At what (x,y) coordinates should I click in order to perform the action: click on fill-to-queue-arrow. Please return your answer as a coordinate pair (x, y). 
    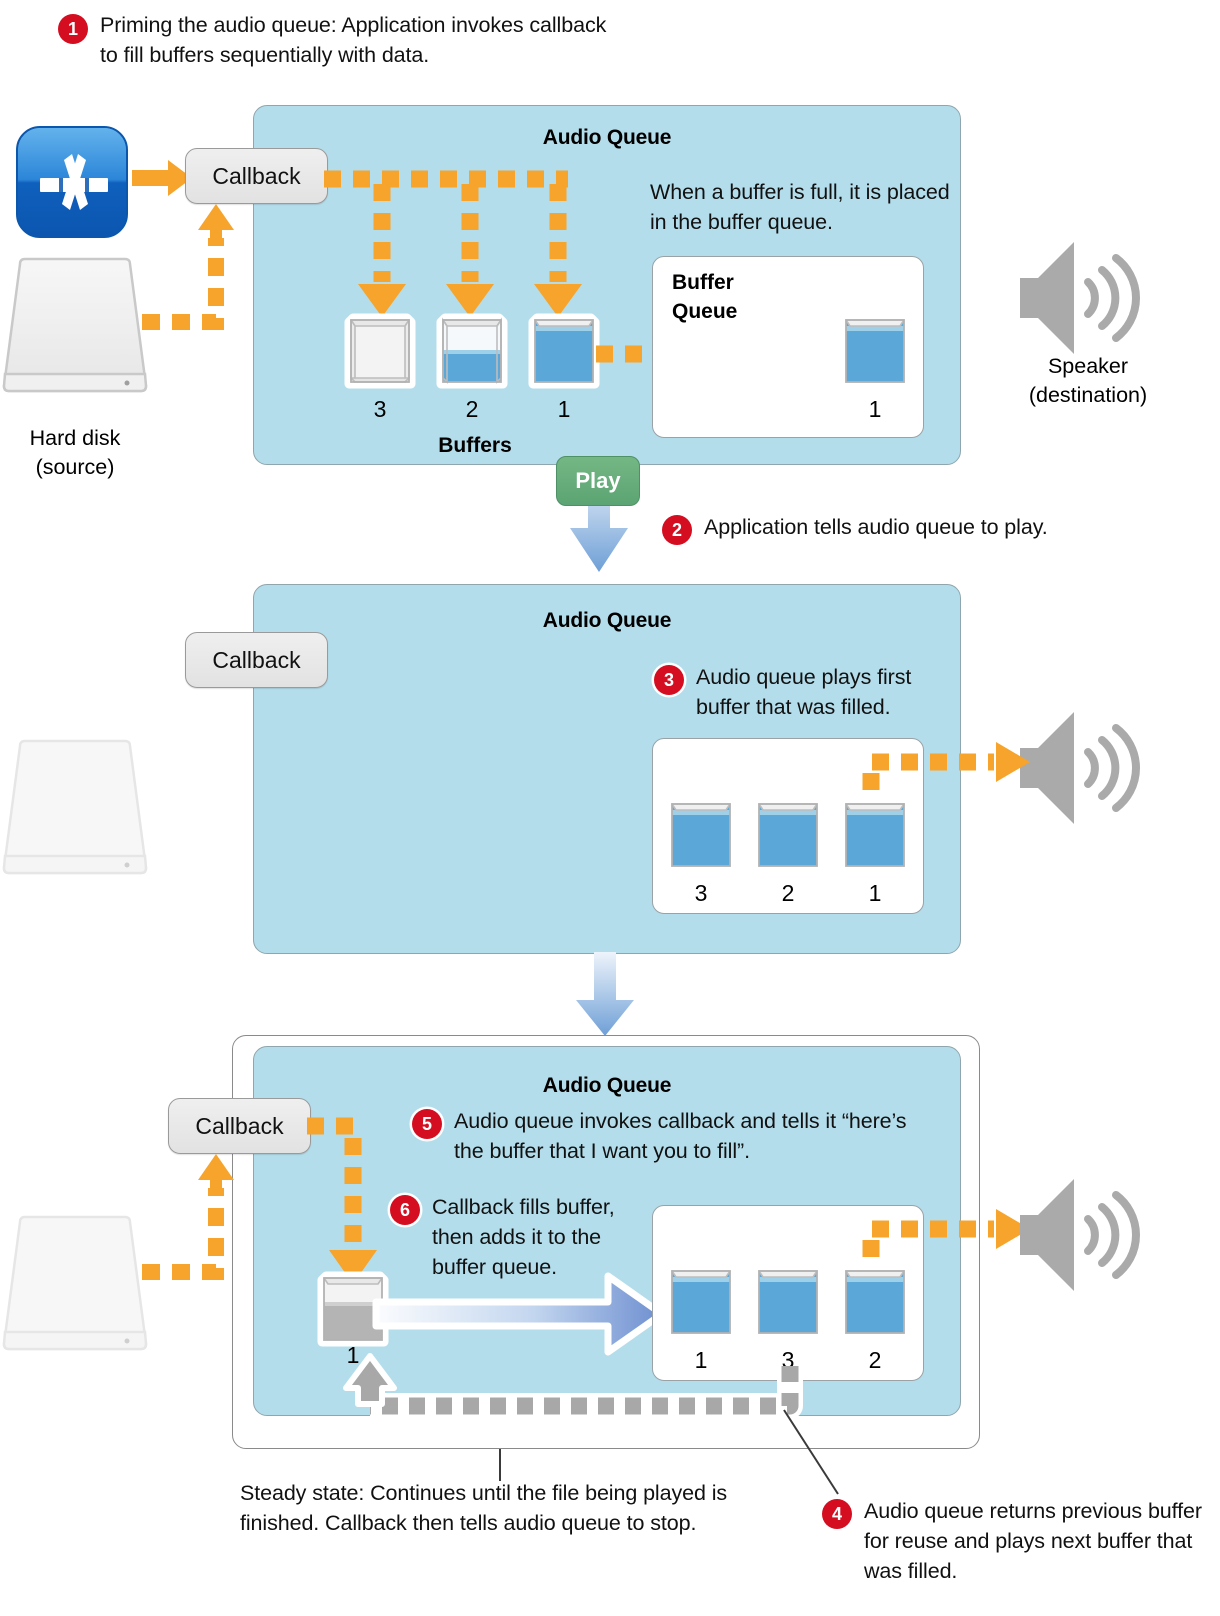
    Looking at the image, I should click on (519, 1314).